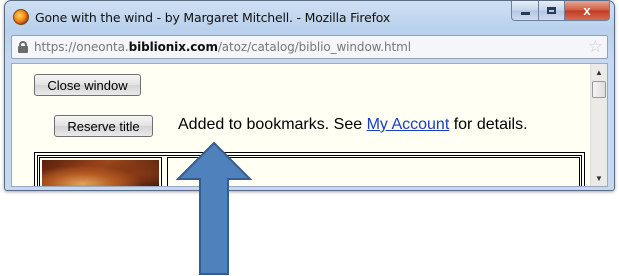 The width and height of the screenshot is (619, 276). I want to click on url-domain: biblionix.com, so click(173, 47).